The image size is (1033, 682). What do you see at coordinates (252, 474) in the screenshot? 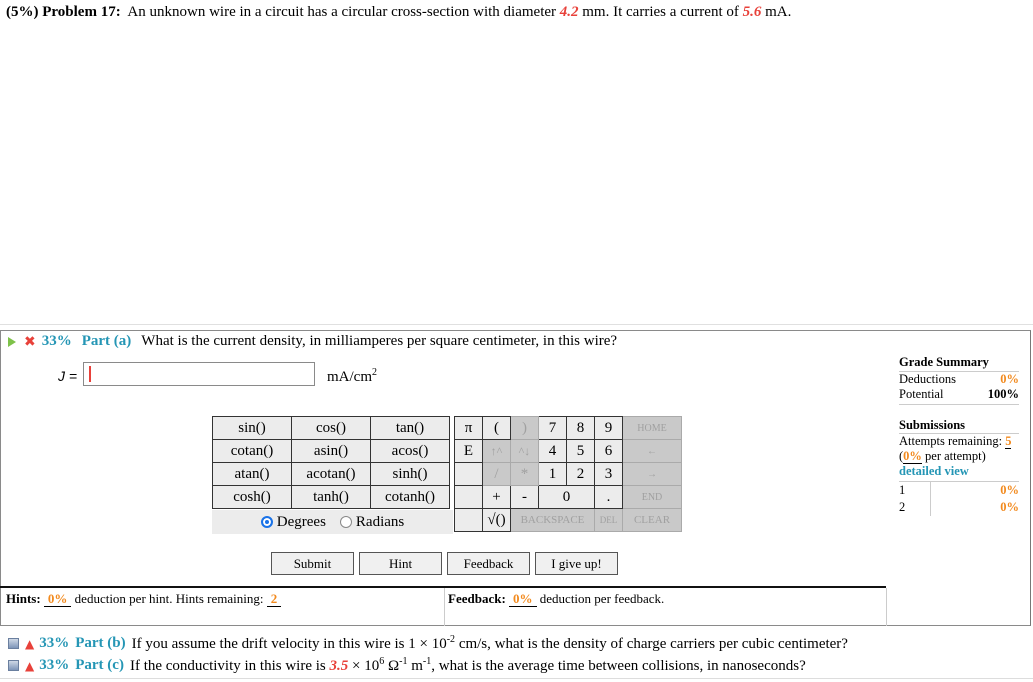
I see `atan-button: atan()` at bounding box center [252, 474].